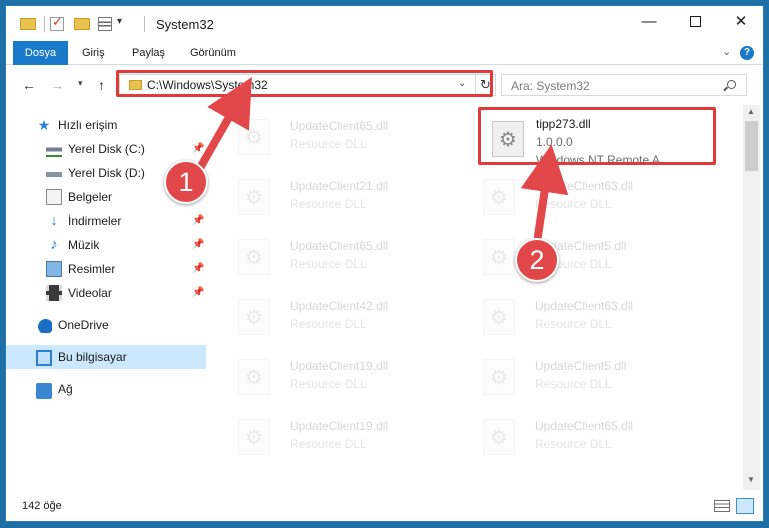 The height and width of the screenshot is (528, 769). Describe the element at coordinates (544, 192) in the screenshot. I see `arrow-to-file` at that location.